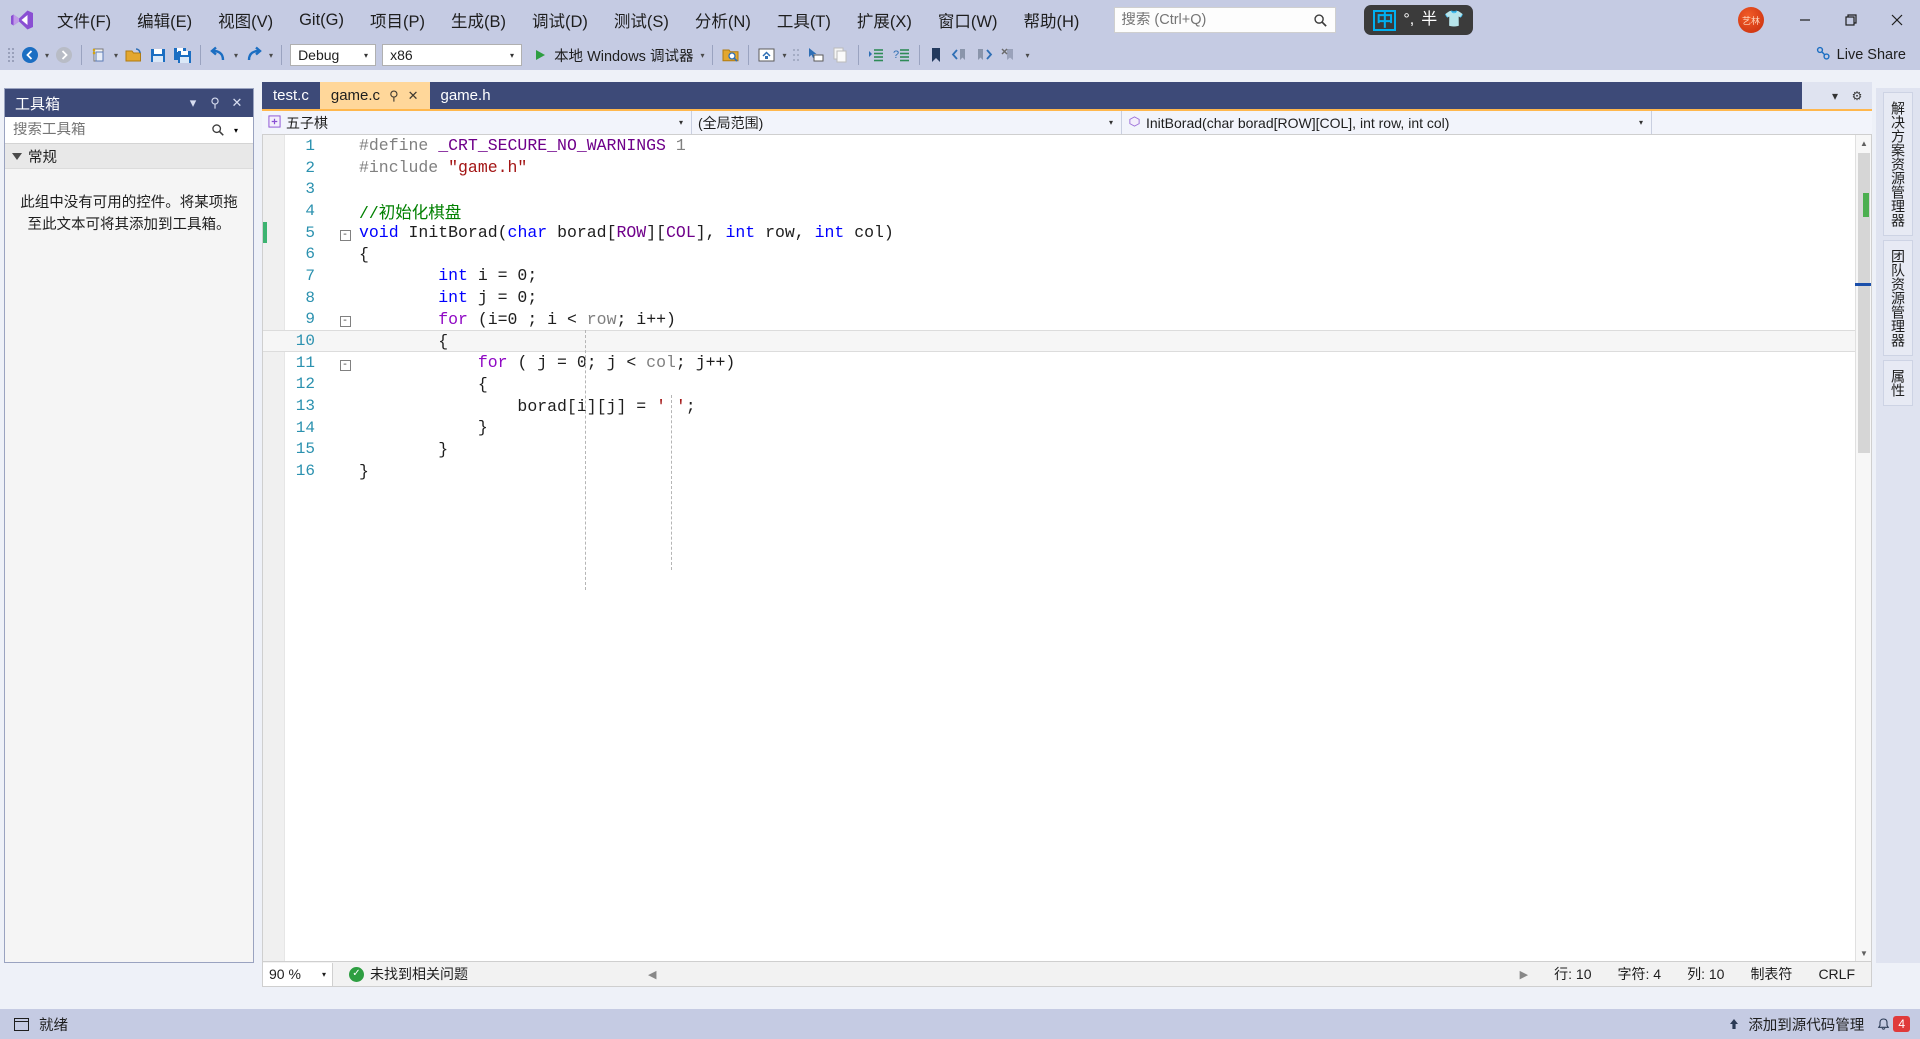 The image size is (1920, 1039). What do you see at coordinates (182, 55) in the screenshot?
I see `save-all-button` at bounding box center [182, 55].